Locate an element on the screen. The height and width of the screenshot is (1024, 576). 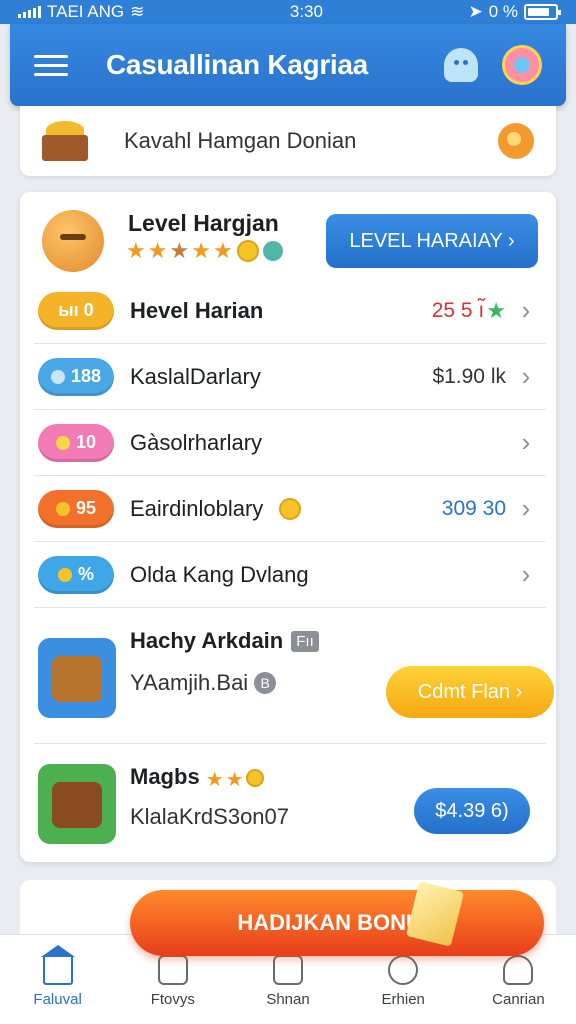
rating-stars: ★ ★ ★ ★ ★ is located at coordinates (204, 251).